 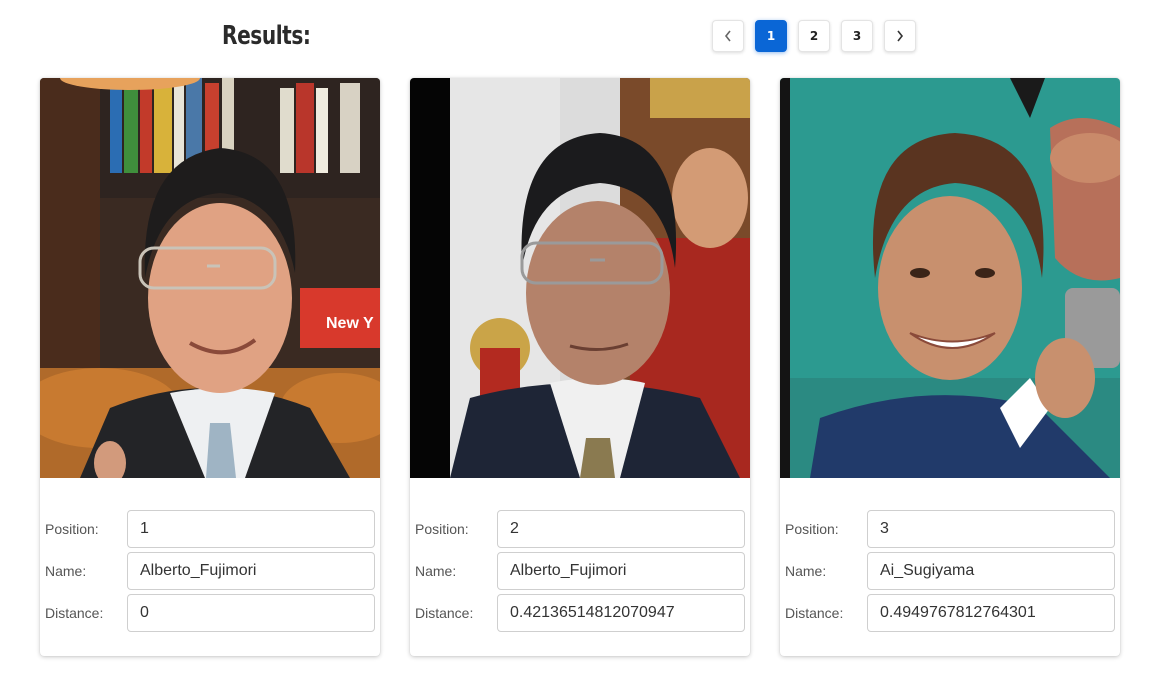 What do you see at coordinates (991, 571) in the screenshot?
I see `name-field: Ai_Sugiyama` at bounding box center [991, 571].